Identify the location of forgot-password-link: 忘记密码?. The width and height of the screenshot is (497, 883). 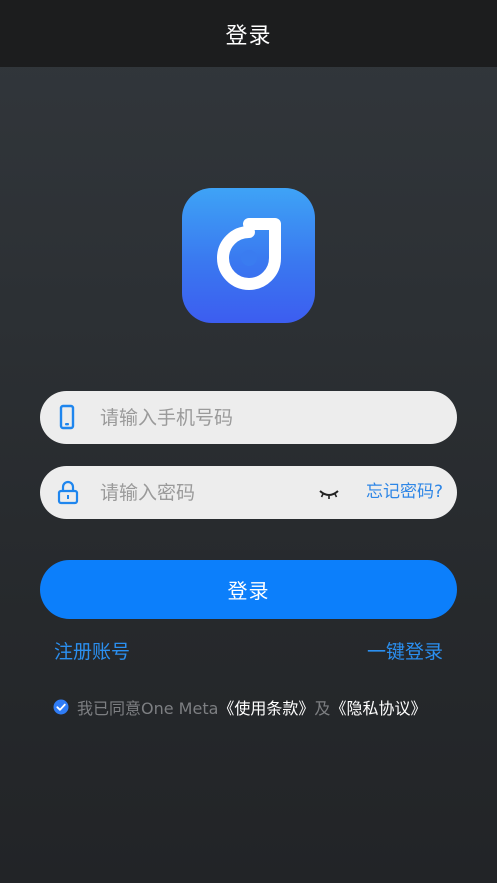
(404, 492).